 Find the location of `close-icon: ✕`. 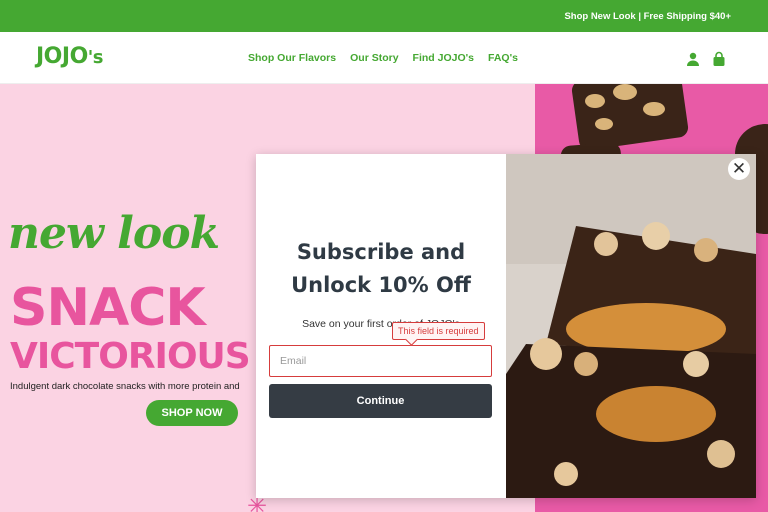

close-icon: ✕ is located at coordinates (739, 169).